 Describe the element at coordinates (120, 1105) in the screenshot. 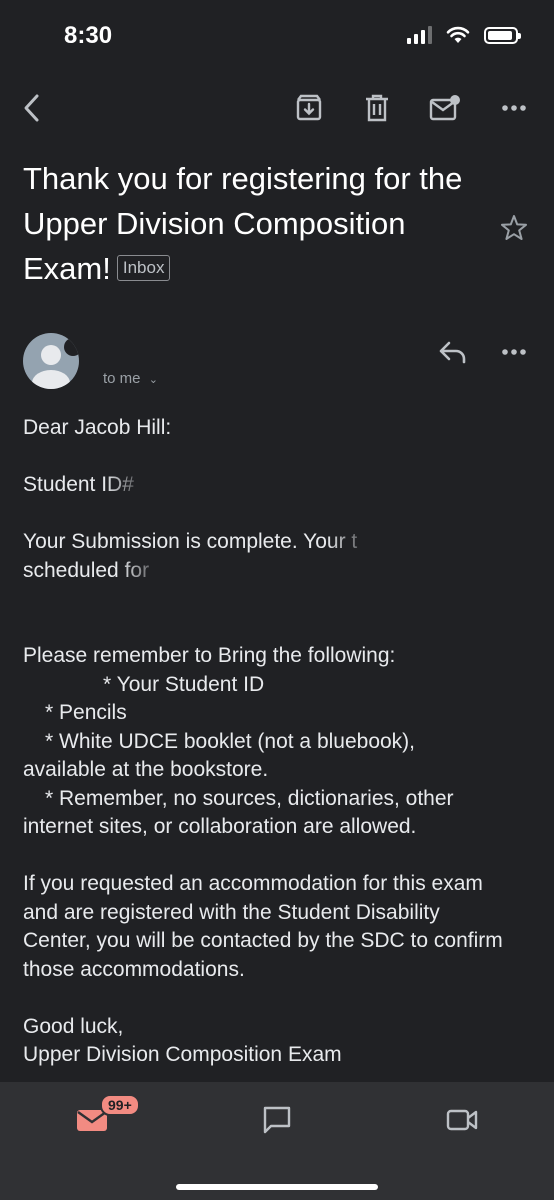

I see `unread-count-badge: 99+` at that location.